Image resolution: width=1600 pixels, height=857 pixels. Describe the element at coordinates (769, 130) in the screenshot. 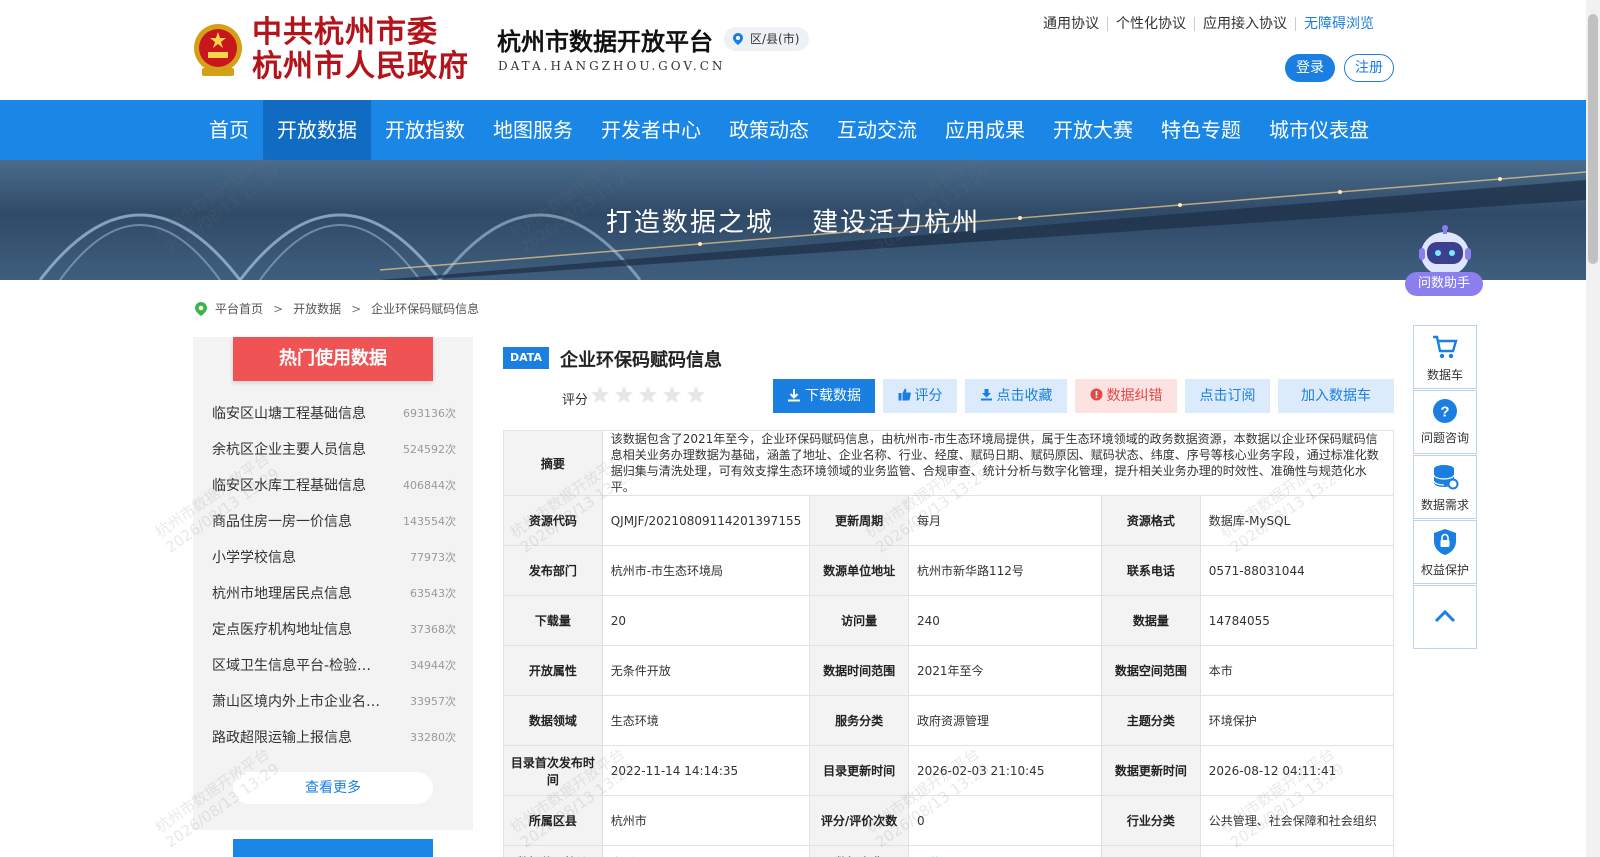

I see `nav-item-policy: 政策动态` at that location.